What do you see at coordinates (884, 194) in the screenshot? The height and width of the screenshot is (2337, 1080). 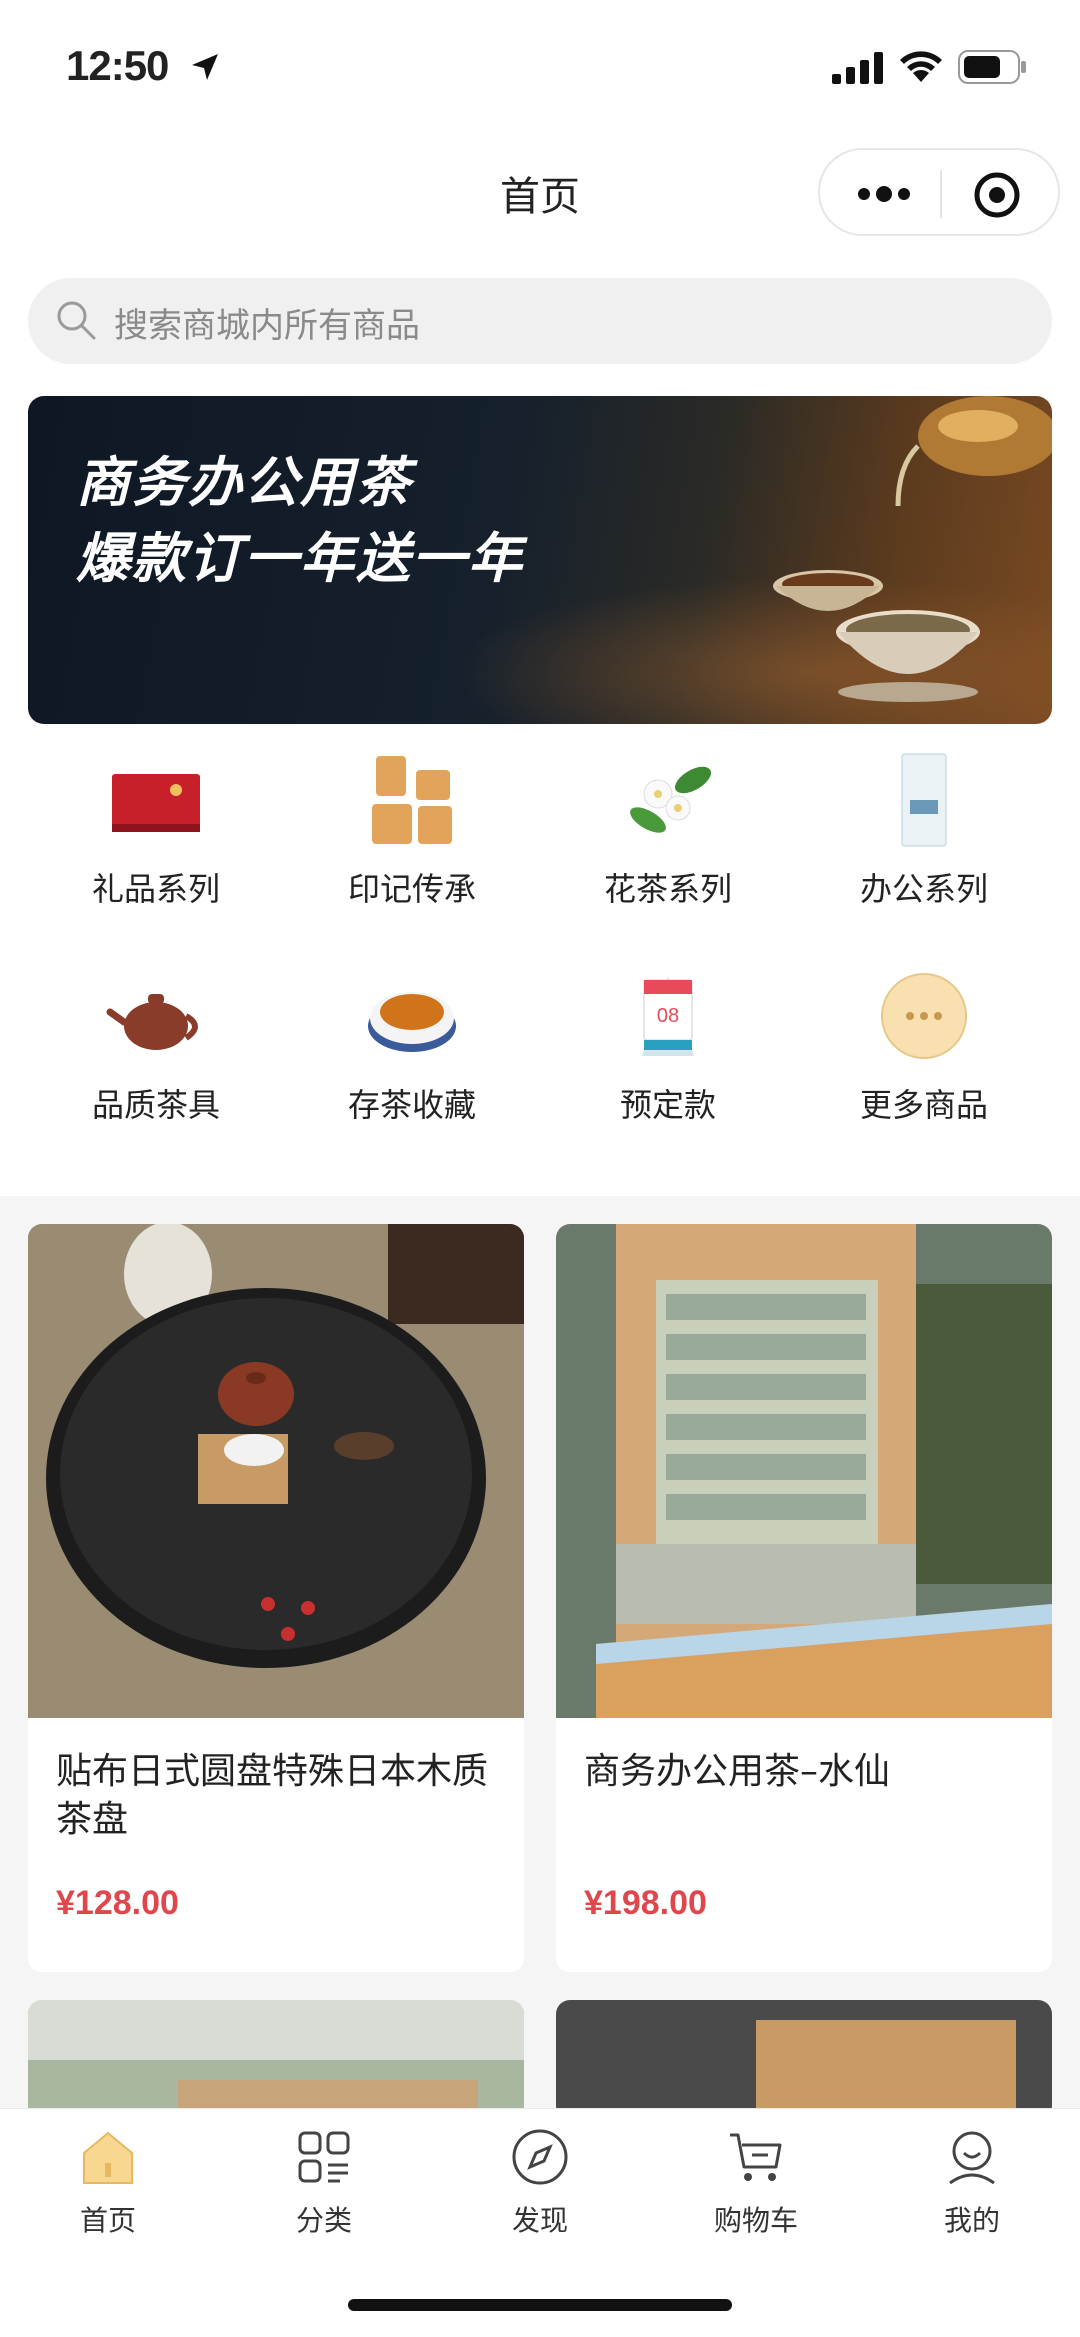 I see `more-menu-icon` at bounding box center [884, 194].